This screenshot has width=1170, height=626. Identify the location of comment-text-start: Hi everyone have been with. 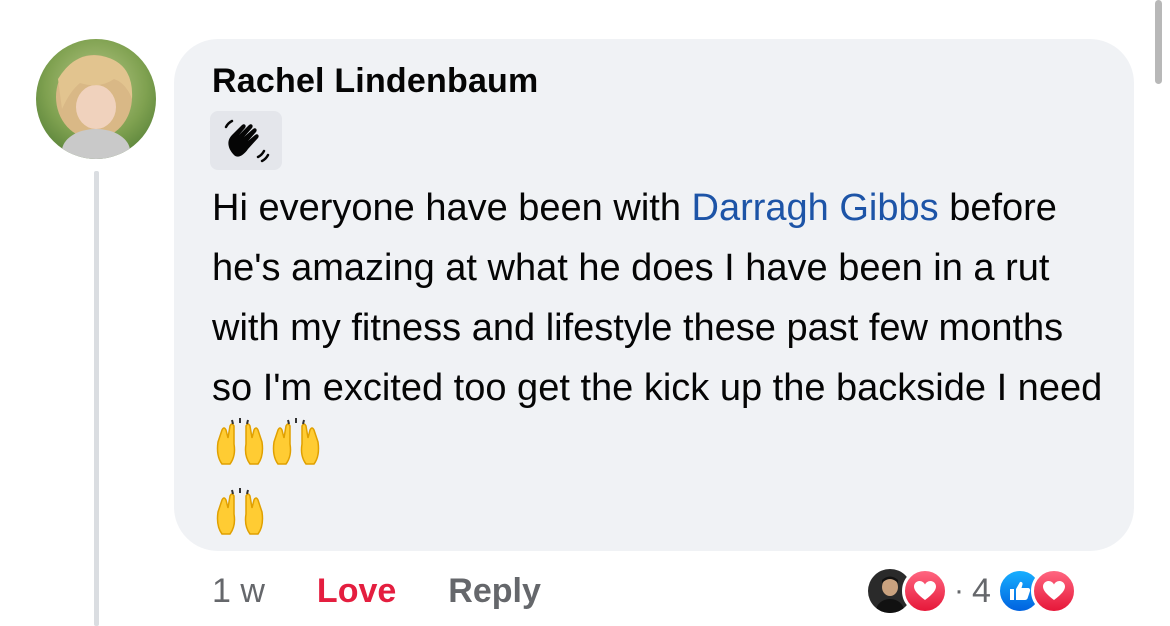
(452, 208).